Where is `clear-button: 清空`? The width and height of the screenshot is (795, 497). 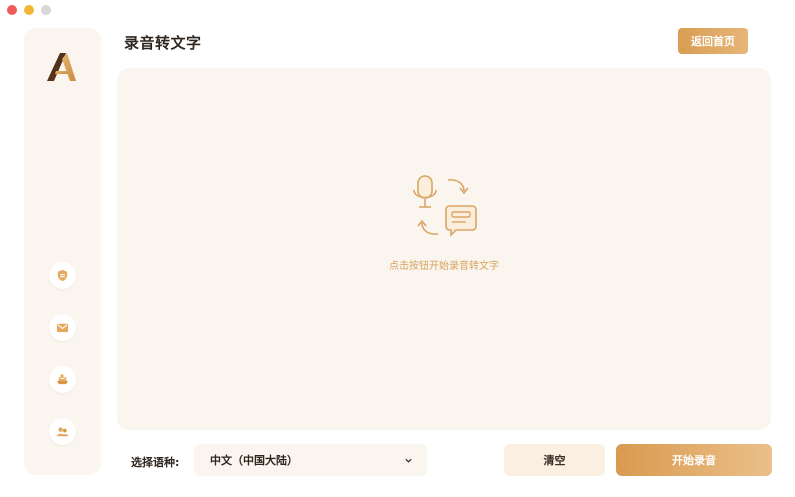 clear-button: 清空 is located at coordinates (554, 460).